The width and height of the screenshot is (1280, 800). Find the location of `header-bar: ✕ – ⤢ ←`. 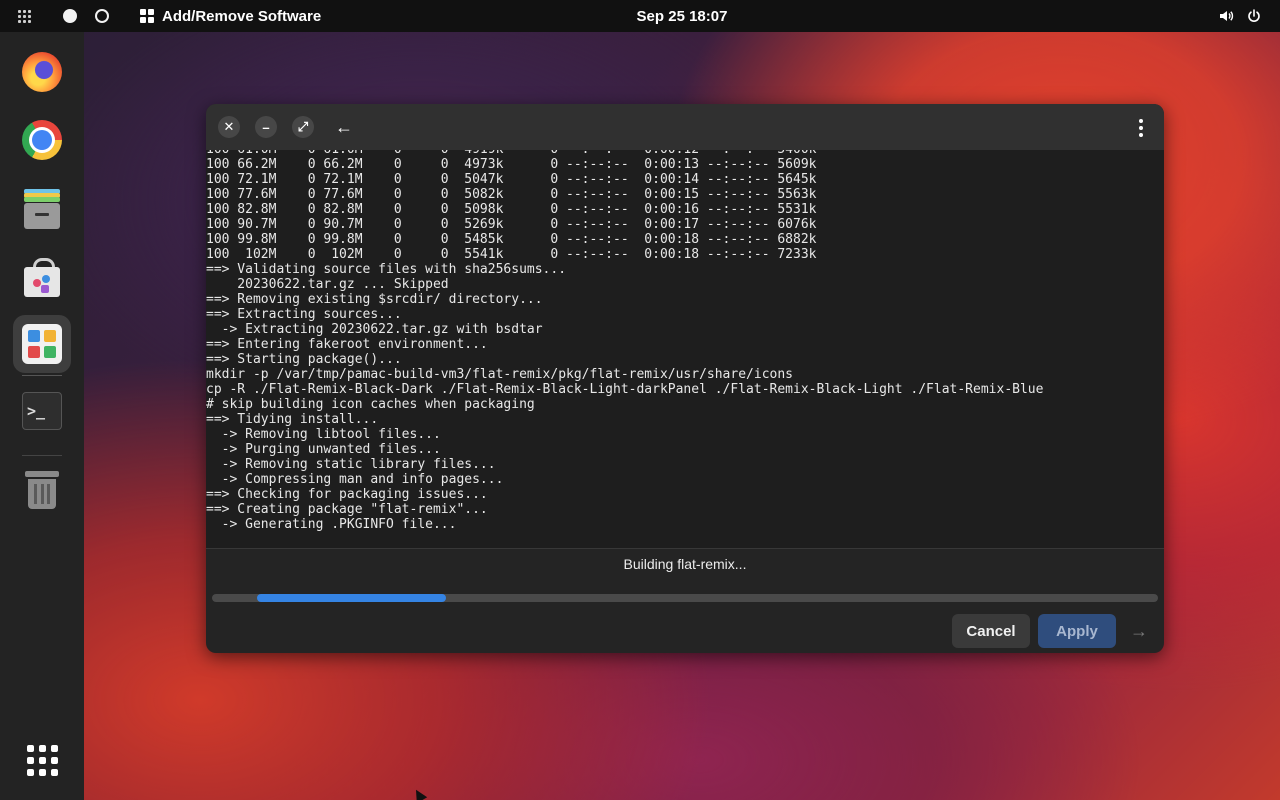

header-bar: ✕ – ⤢ ← is located at coordinates (685, 127).